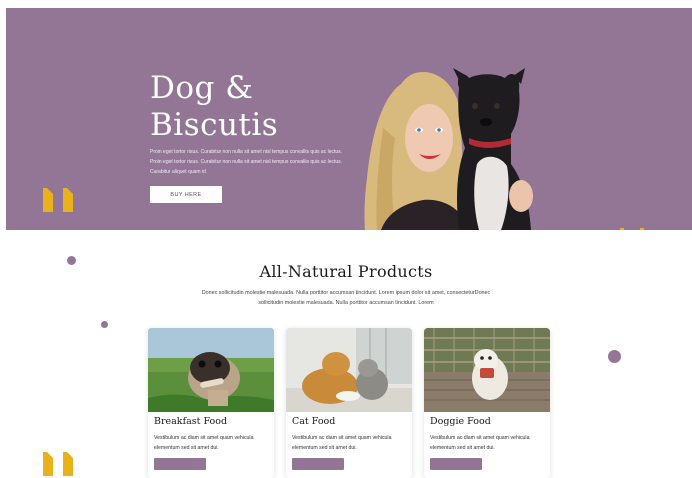  I want to click on hero-title-line-2: Biscutis, so click(214, 125).